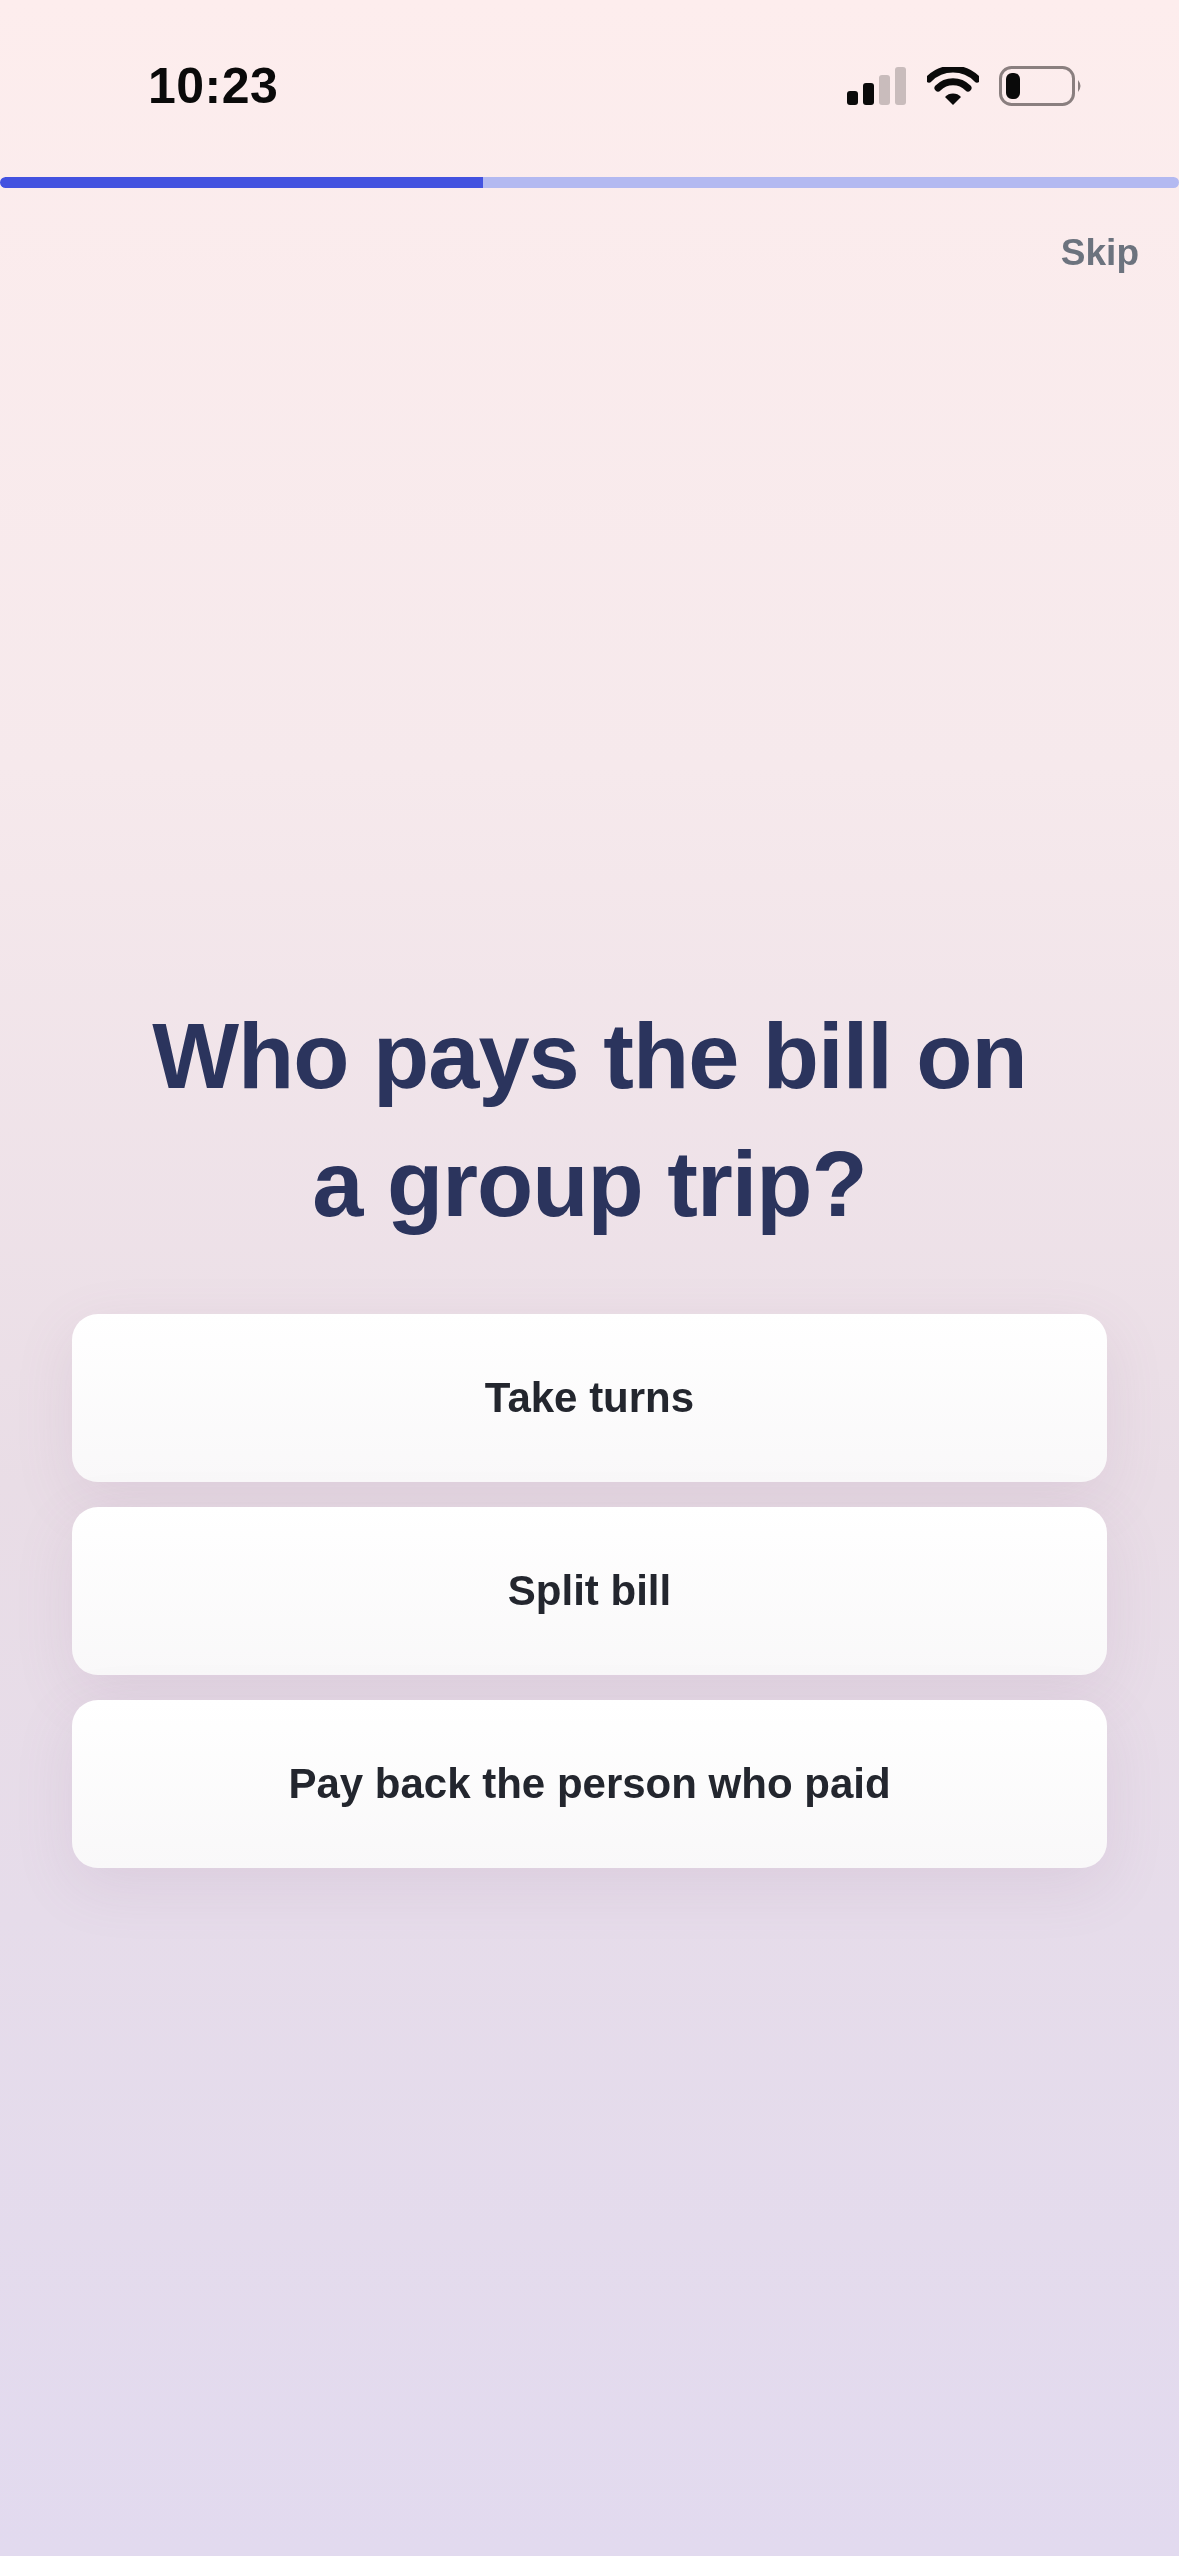  Describe the element at coordinates (213, 85) in the screenshot. I see `status-time: 10:23` at that location.